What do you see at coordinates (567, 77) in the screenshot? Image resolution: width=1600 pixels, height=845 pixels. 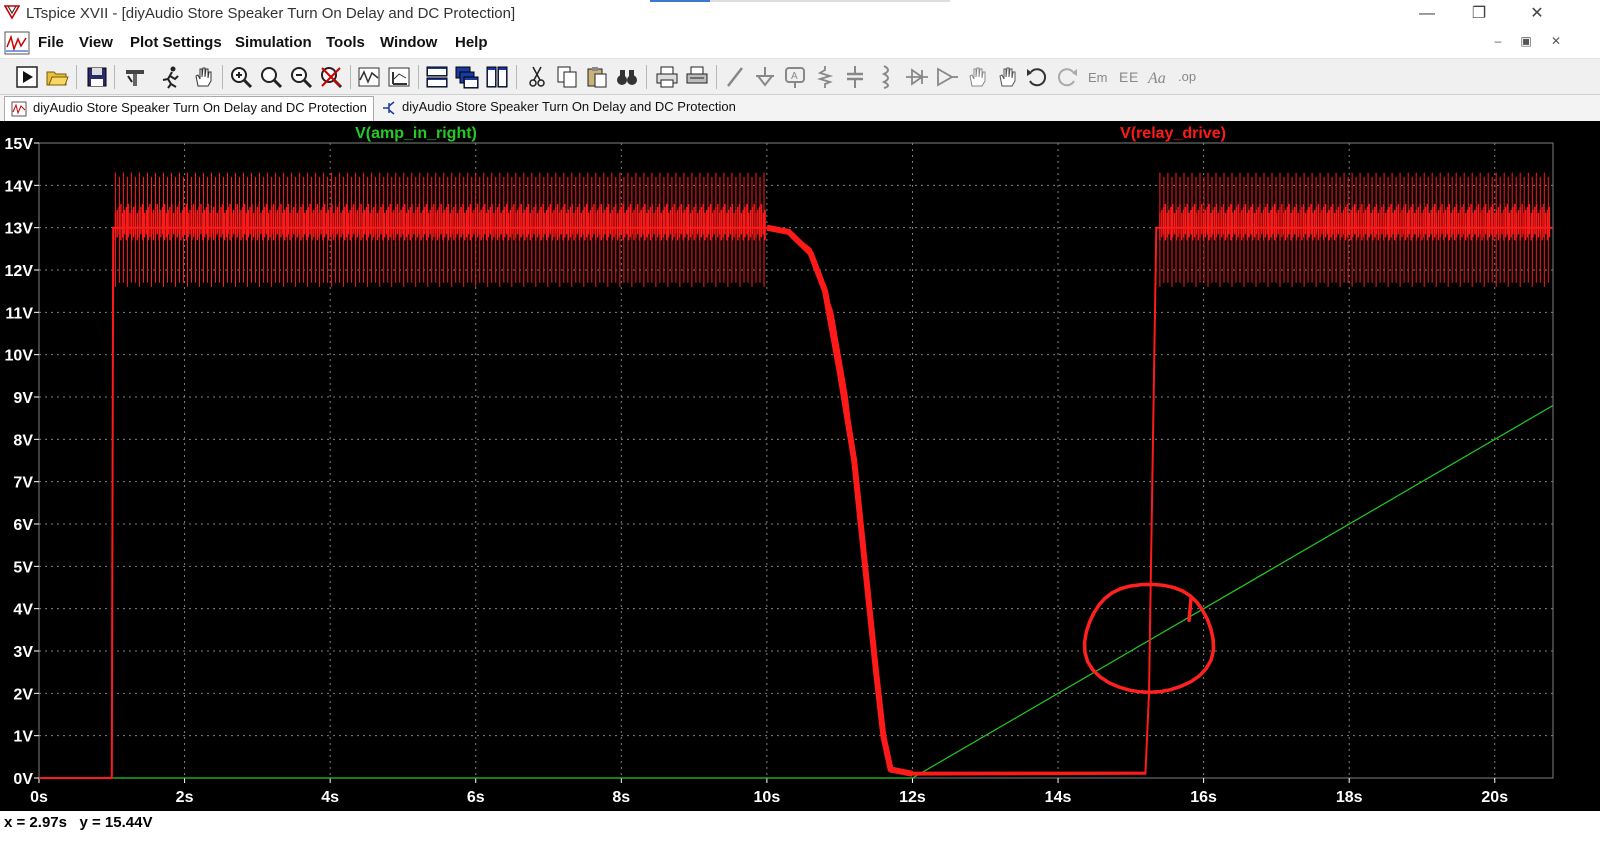 I see `copy-icon` at bounding box center [567, 77].